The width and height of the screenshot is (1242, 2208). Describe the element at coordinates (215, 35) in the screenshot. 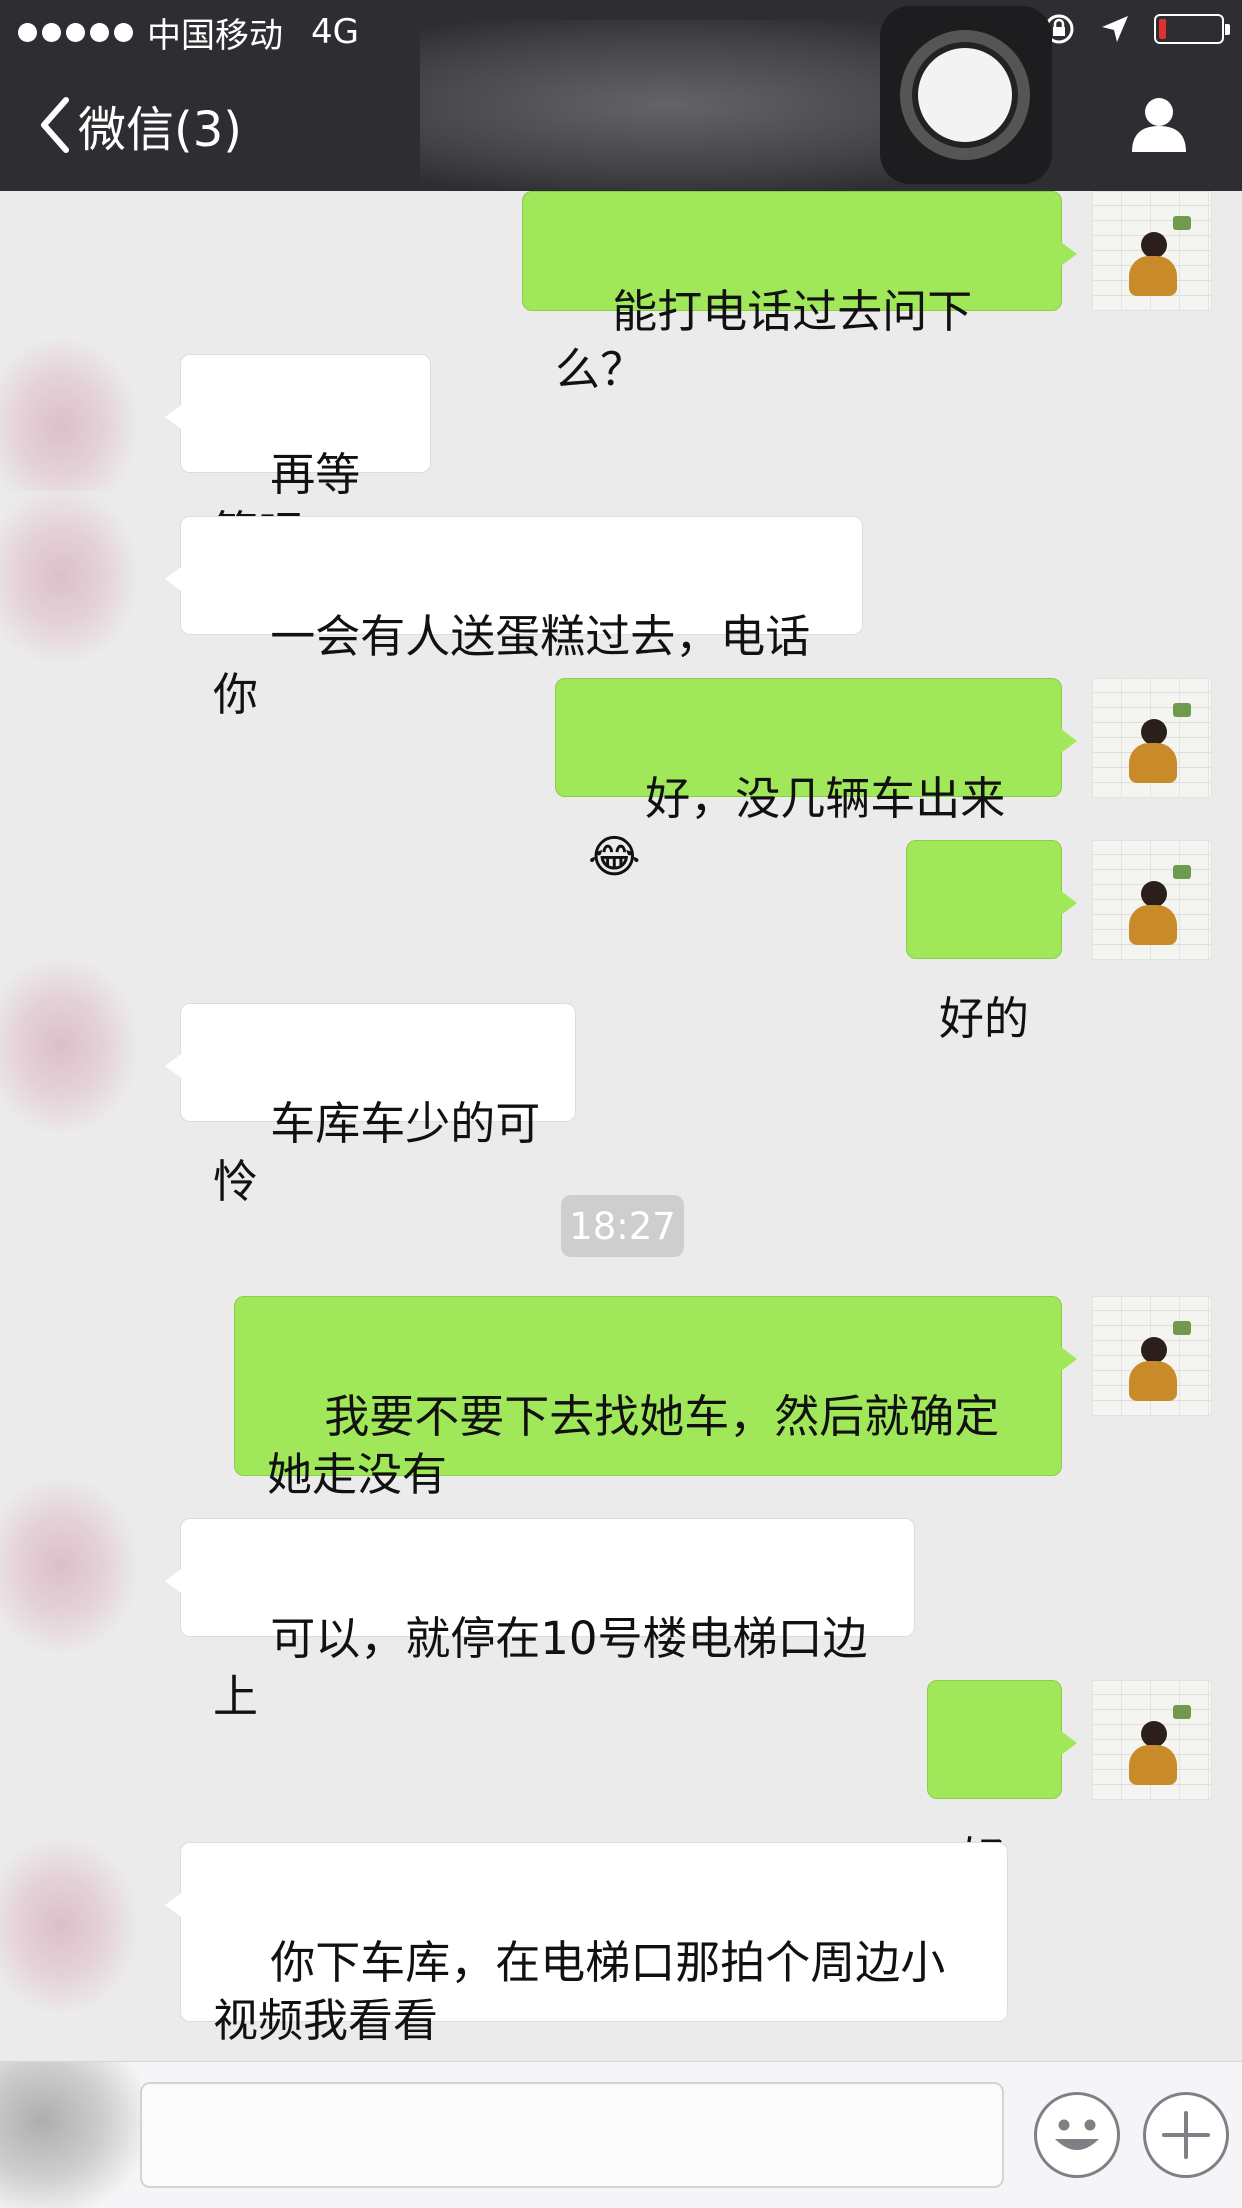

I see `carrier-label: 中国移动` at that location.